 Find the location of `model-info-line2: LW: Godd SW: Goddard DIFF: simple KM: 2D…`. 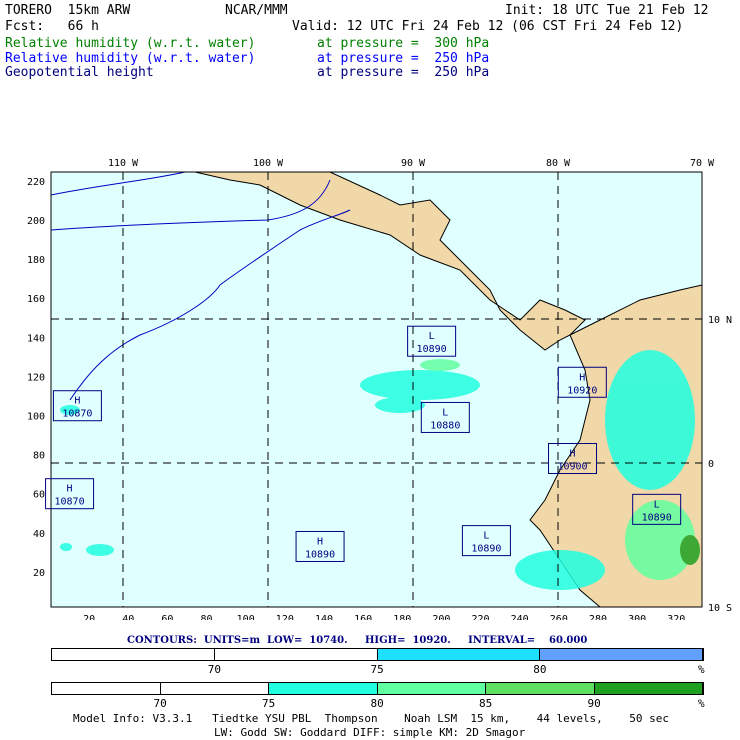

model-info-line2: LW: Godd SW: Goddard DIFF: simple KM: 2D… is located at coordinates (370, 732).